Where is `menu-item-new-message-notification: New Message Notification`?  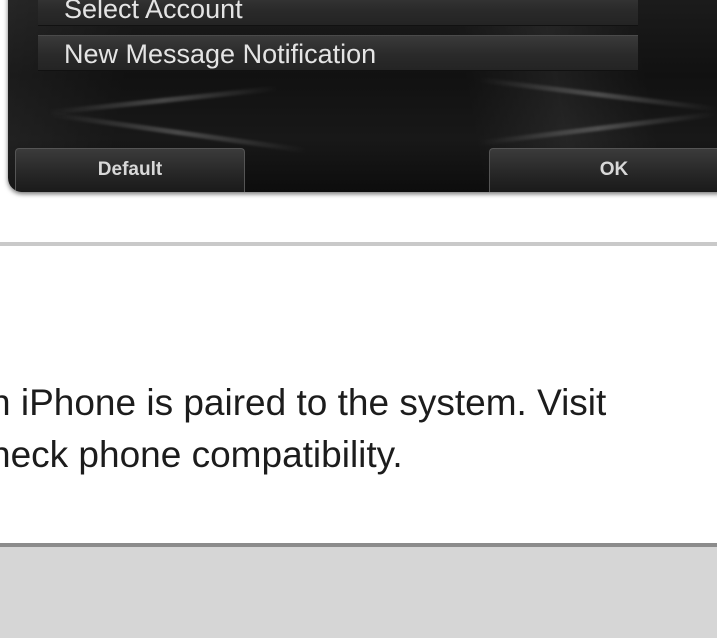 menu-item-new-message-notification: New Message Notification is located at coordinates (338, 53).